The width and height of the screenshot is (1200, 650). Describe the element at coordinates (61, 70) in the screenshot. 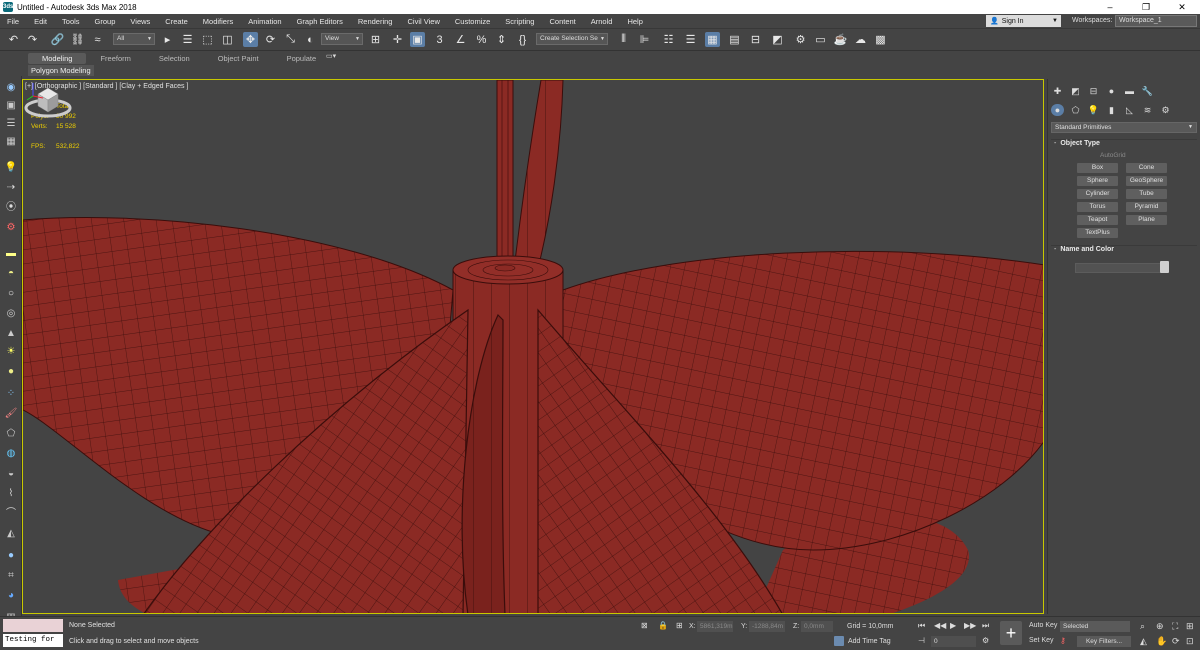

I see `ribbon-panel-polygon-modeling: Polygon Modeling` at that location.